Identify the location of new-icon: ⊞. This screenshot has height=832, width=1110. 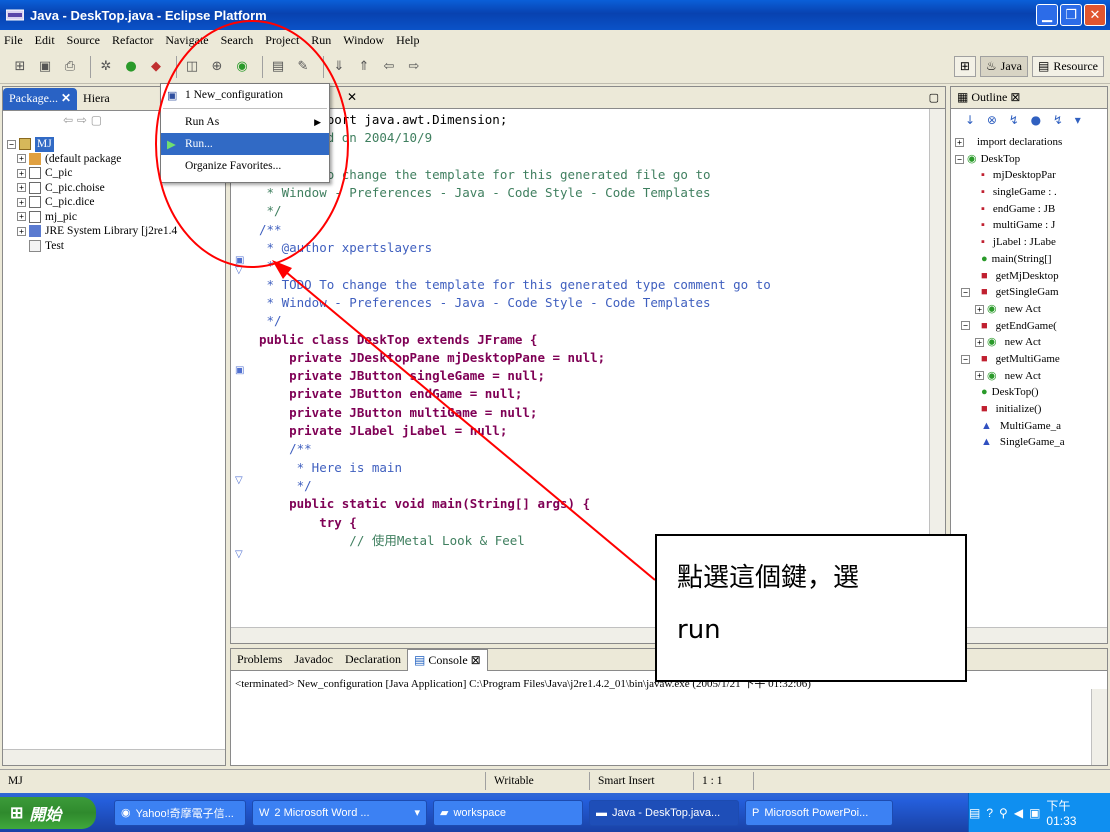
(20, 67).